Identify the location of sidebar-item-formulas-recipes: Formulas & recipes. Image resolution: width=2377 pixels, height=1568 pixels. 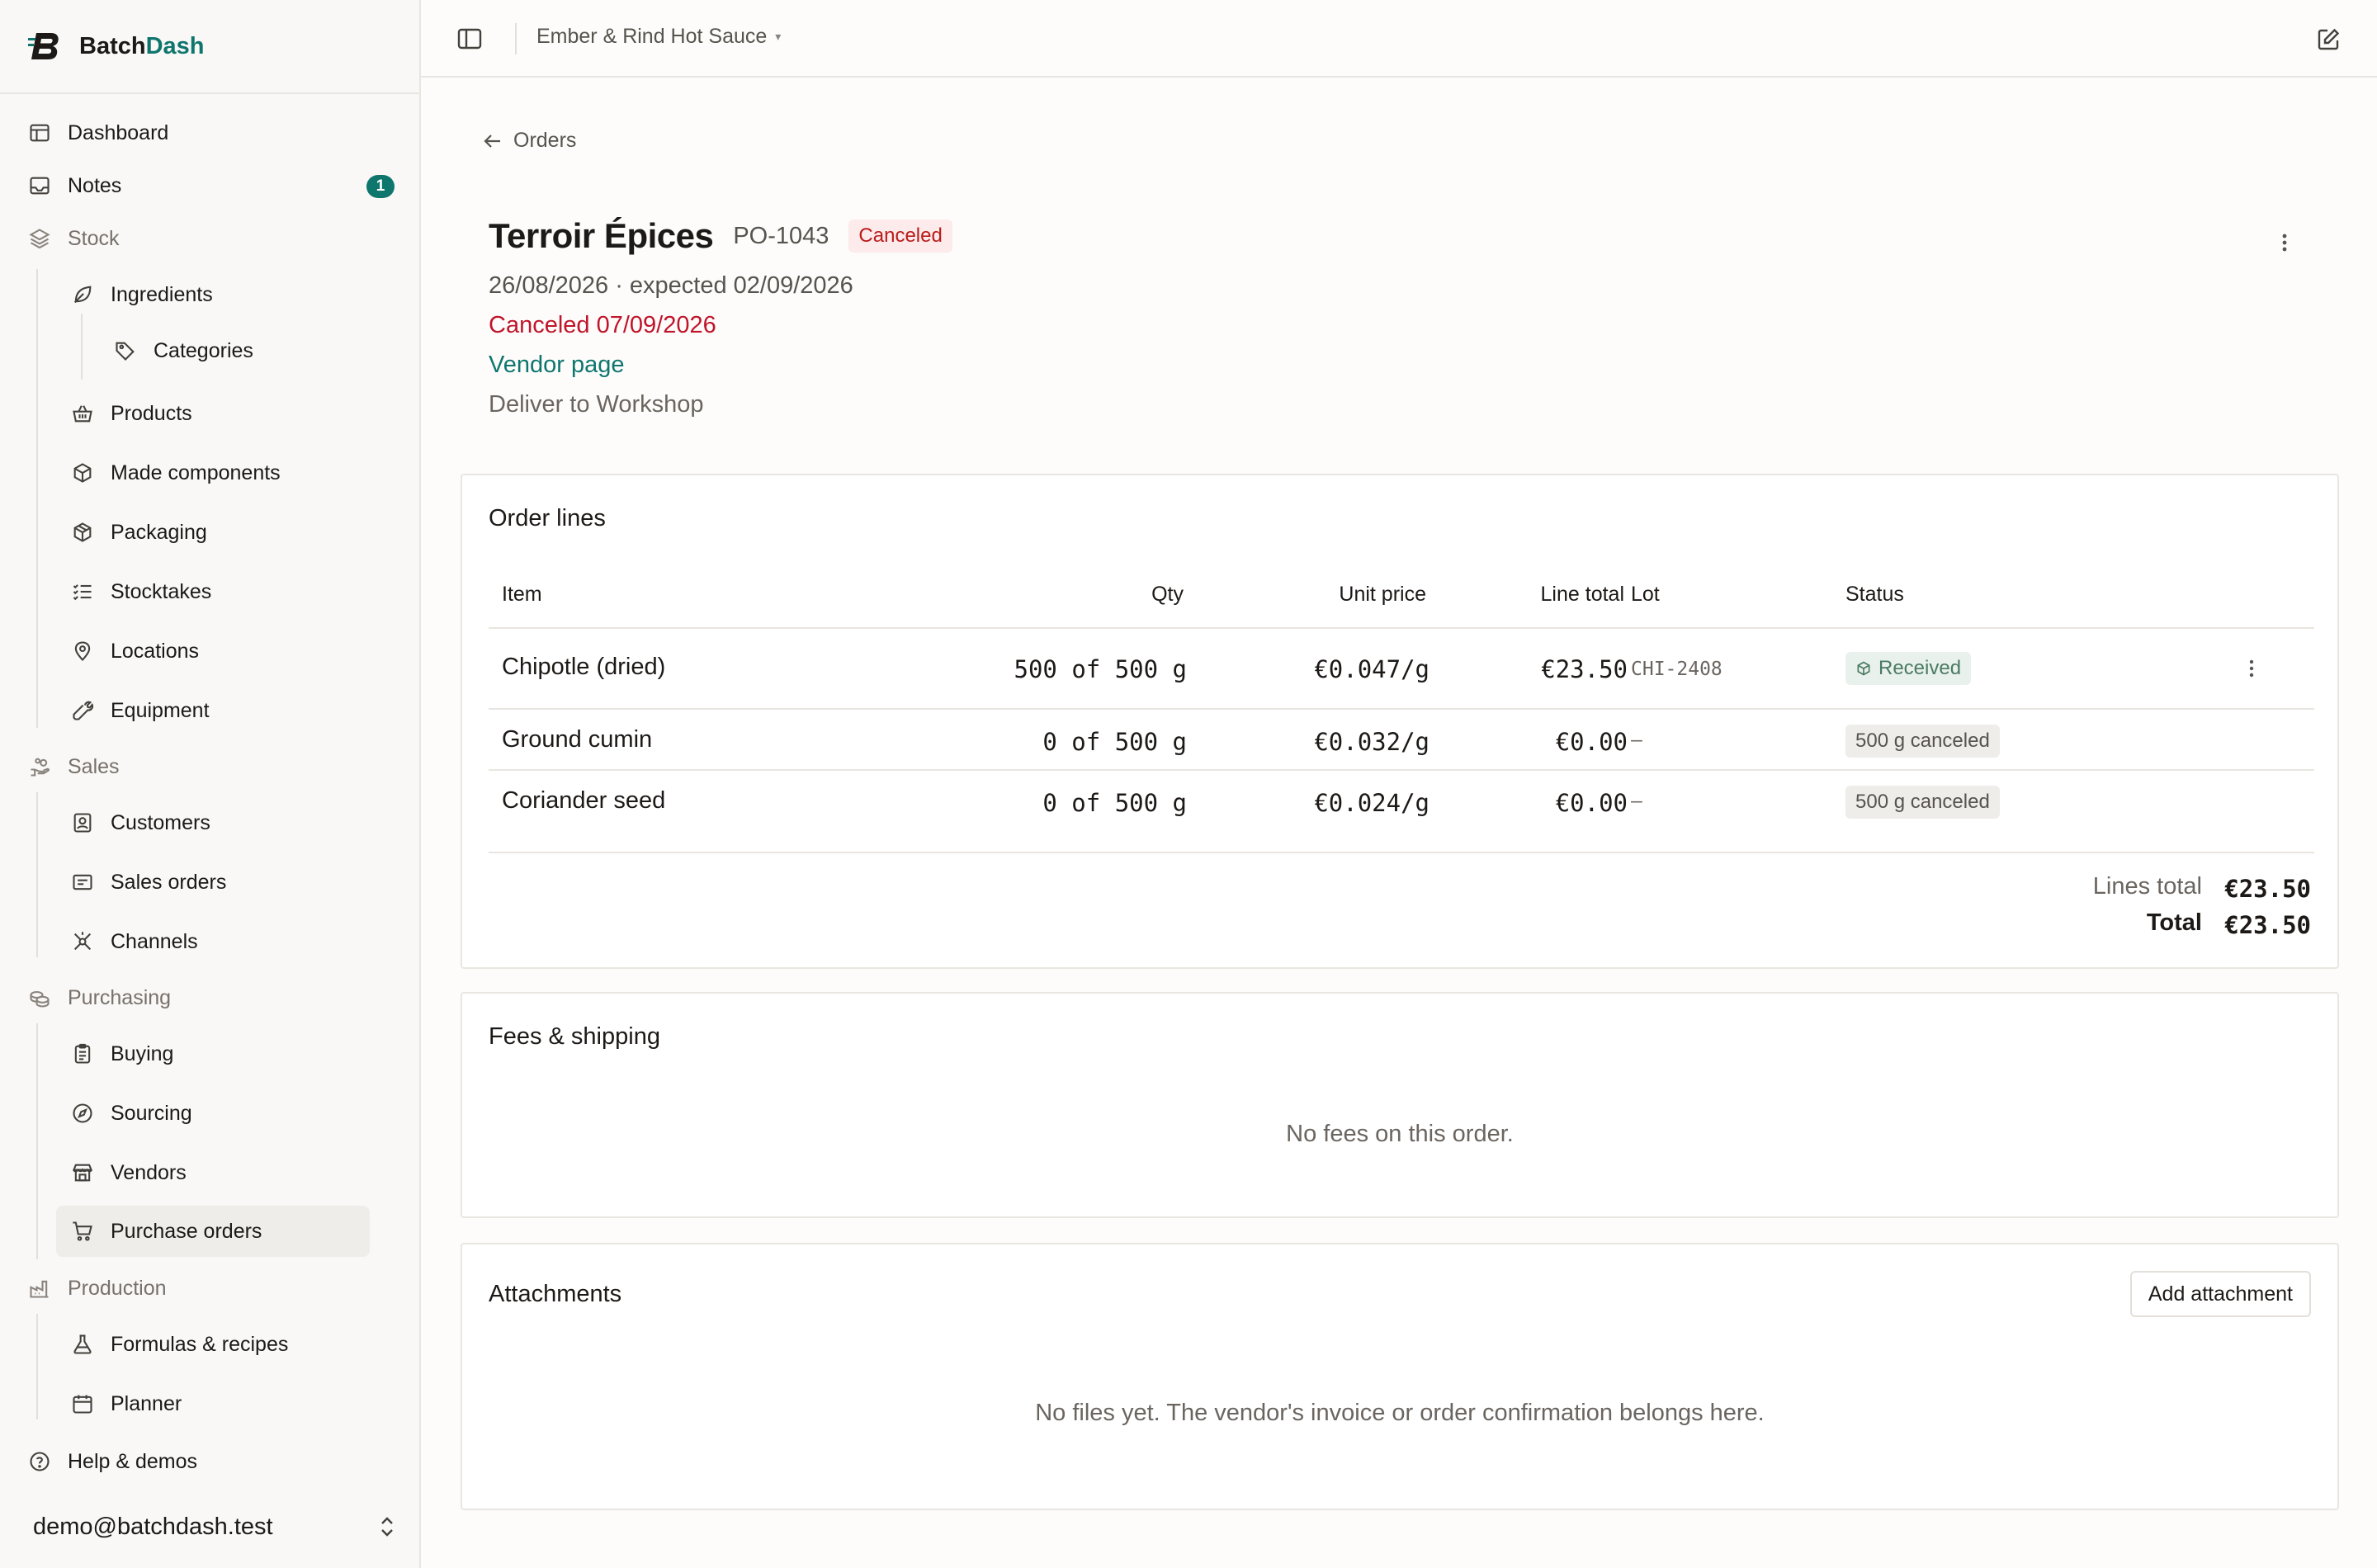
(179, 1344).